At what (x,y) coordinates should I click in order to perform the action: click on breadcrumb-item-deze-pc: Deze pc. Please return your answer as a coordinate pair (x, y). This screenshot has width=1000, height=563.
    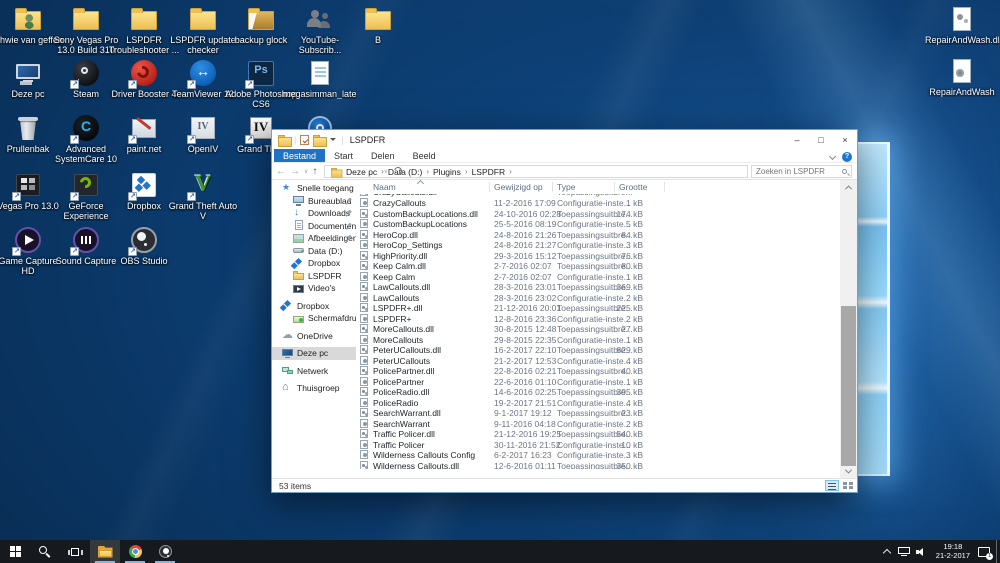
    Looking at the image, I should click on (361, 172).